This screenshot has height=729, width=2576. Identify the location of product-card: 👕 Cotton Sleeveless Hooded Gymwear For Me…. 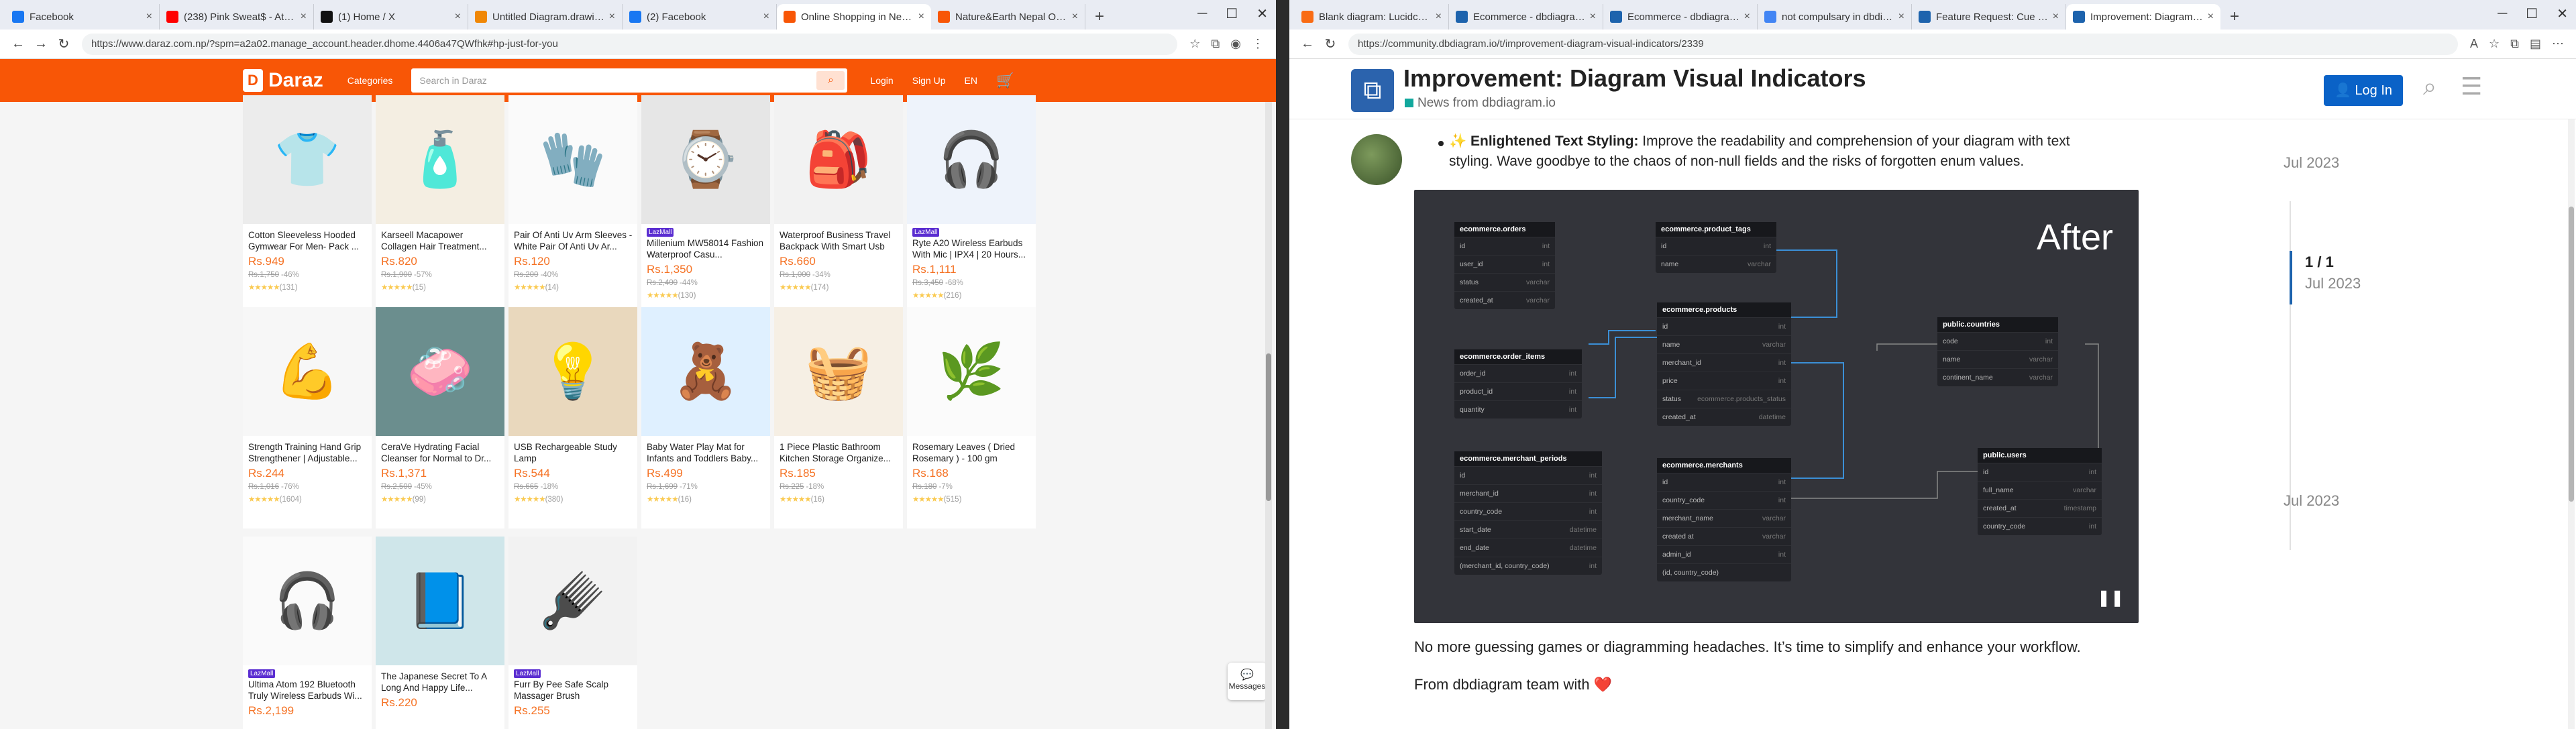
(307, 206).